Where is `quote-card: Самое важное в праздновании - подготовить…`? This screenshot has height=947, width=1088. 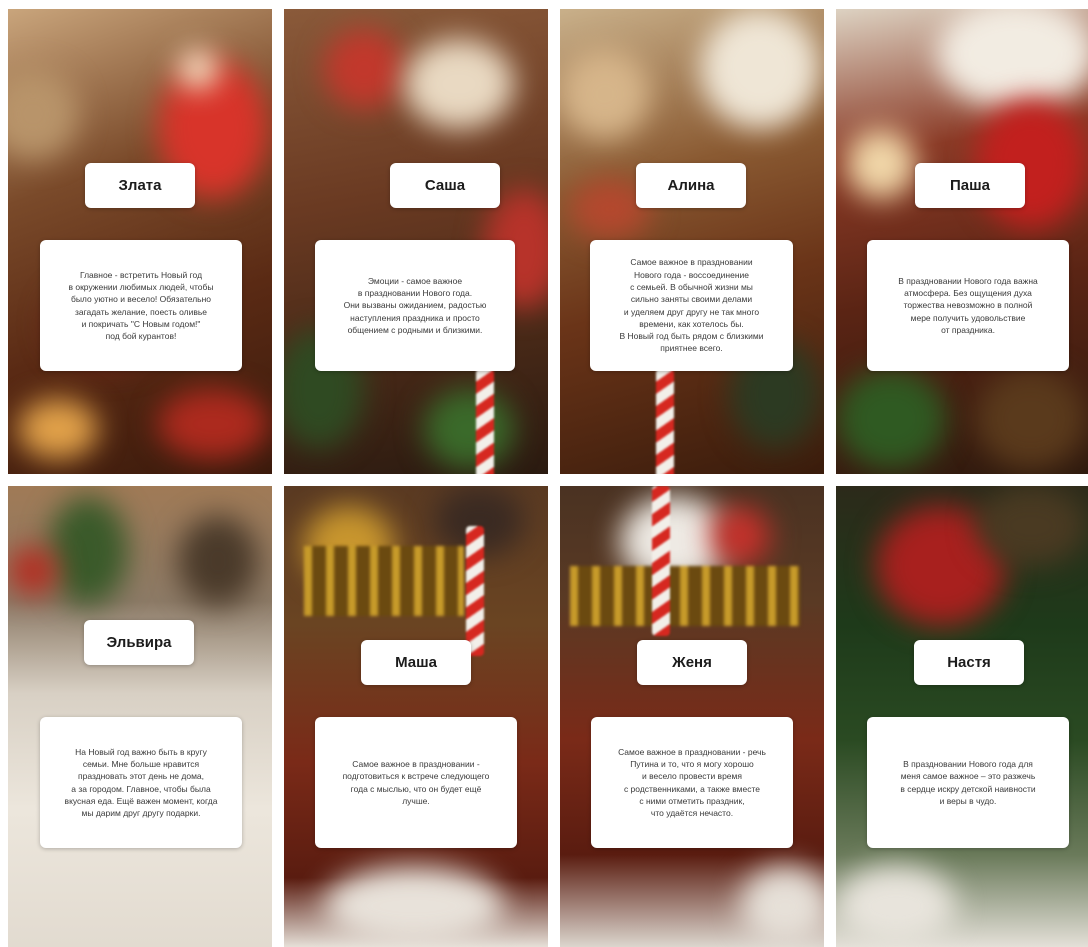 quote-card: Самое важное в праздновании - подготовить… is located at coordinates (416, 782).